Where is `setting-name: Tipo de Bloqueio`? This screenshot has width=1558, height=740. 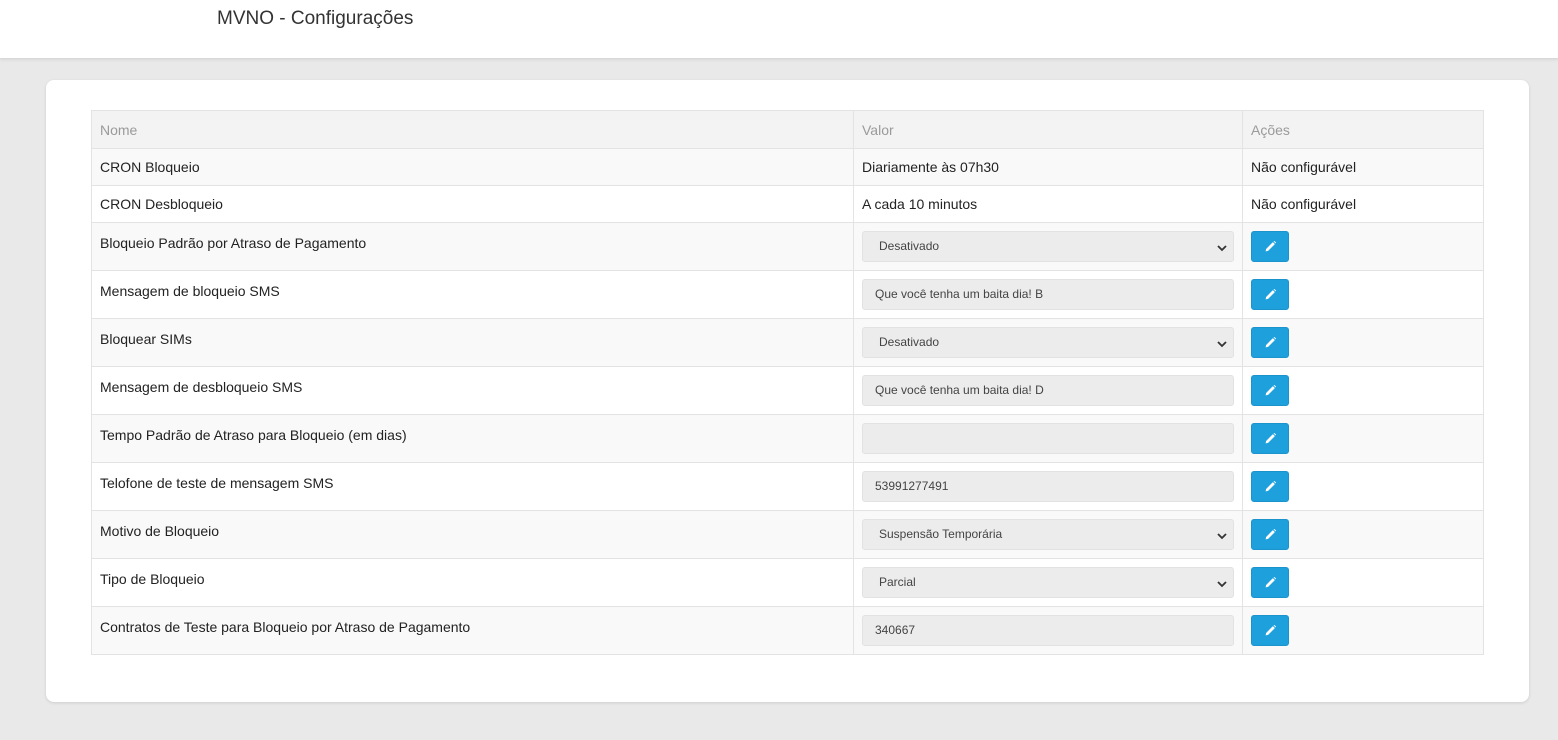 setting-name: Tipo de Bloqueio is located at coordinates (472, 582).